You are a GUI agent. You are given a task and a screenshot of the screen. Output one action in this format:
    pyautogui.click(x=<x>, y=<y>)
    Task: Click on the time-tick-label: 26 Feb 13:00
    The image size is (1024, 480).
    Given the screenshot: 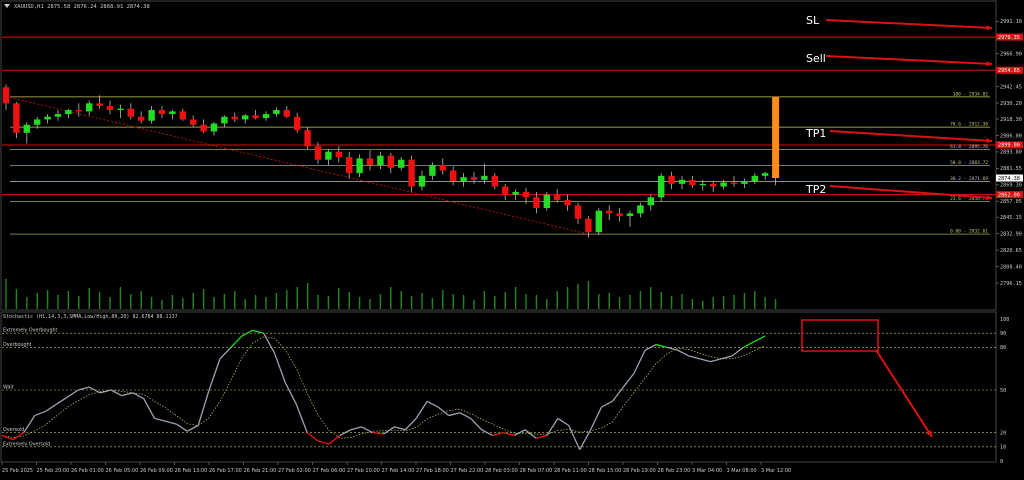 What is the action you would take?
    pyautogui.click(x=191, y=471)
    